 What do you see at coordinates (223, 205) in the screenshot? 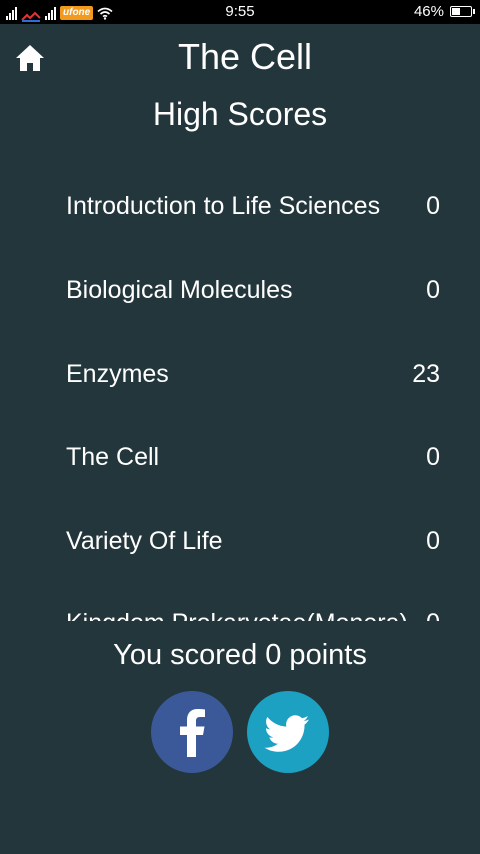
I see `topic-name: Introduction to Life Sciences` at bounding box center [223, 205].